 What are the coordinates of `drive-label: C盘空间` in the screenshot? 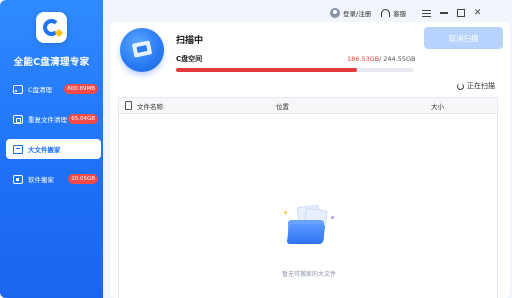 It's located at (189, 59).